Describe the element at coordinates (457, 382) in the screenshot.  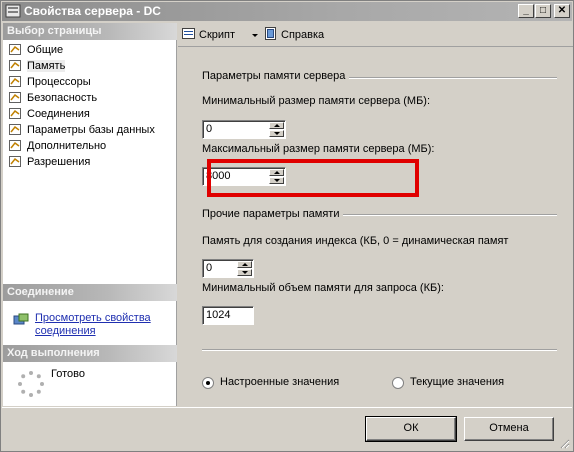
I see `radio-running-label: Текущие значения` at that location.